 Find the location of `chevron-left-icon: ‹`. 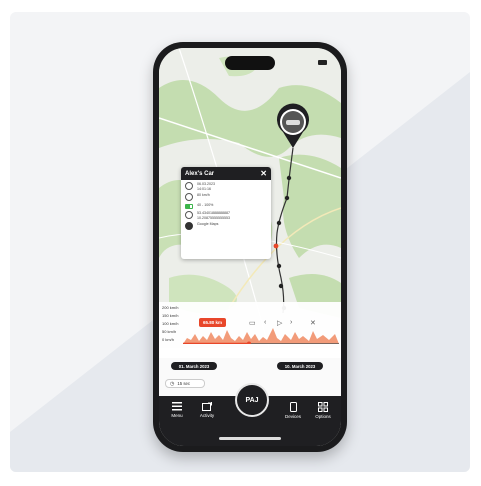

chevron-left-icon: ‹ is located at coordinates (265, 322).